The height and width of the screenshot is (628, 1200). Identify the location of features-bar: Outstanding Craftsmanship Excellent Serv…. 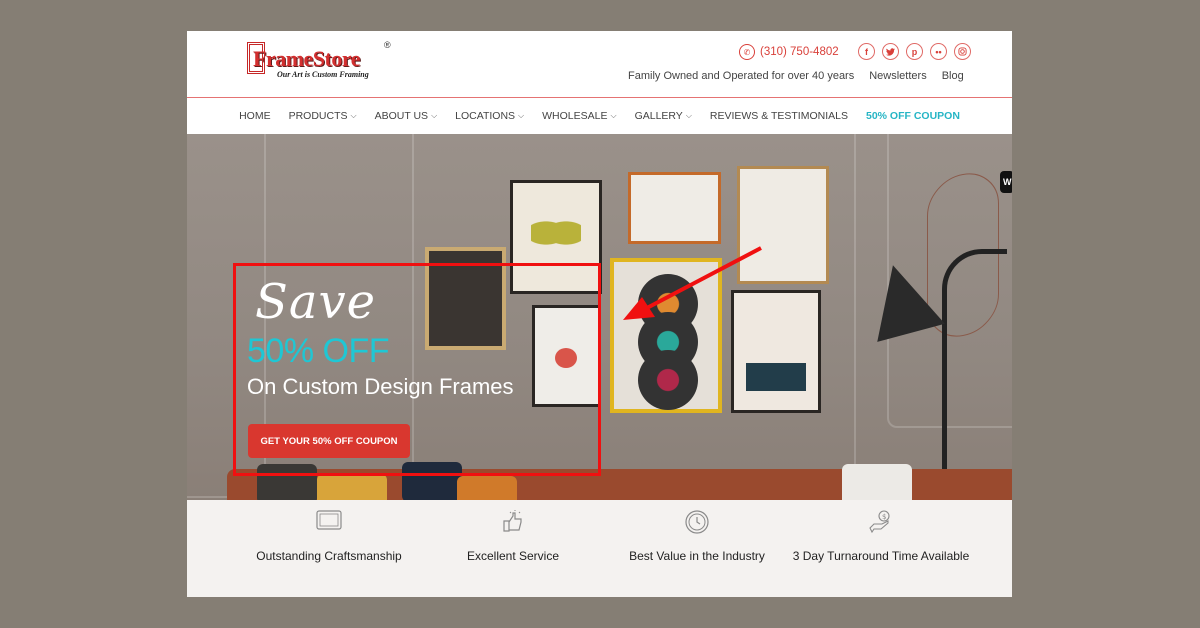
(599, 548).